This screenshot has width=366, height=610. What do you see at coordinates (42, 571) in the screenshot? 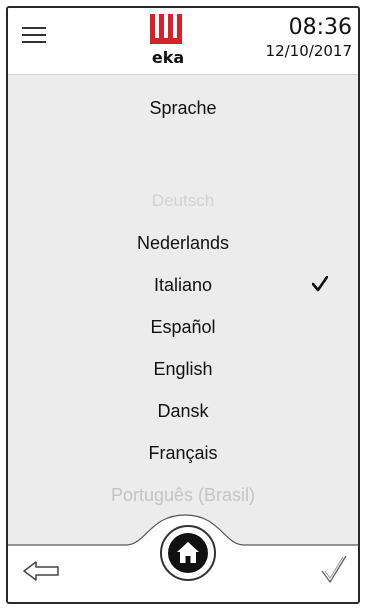
I see `back-arrow-icon` at bounding box center [42, 571].